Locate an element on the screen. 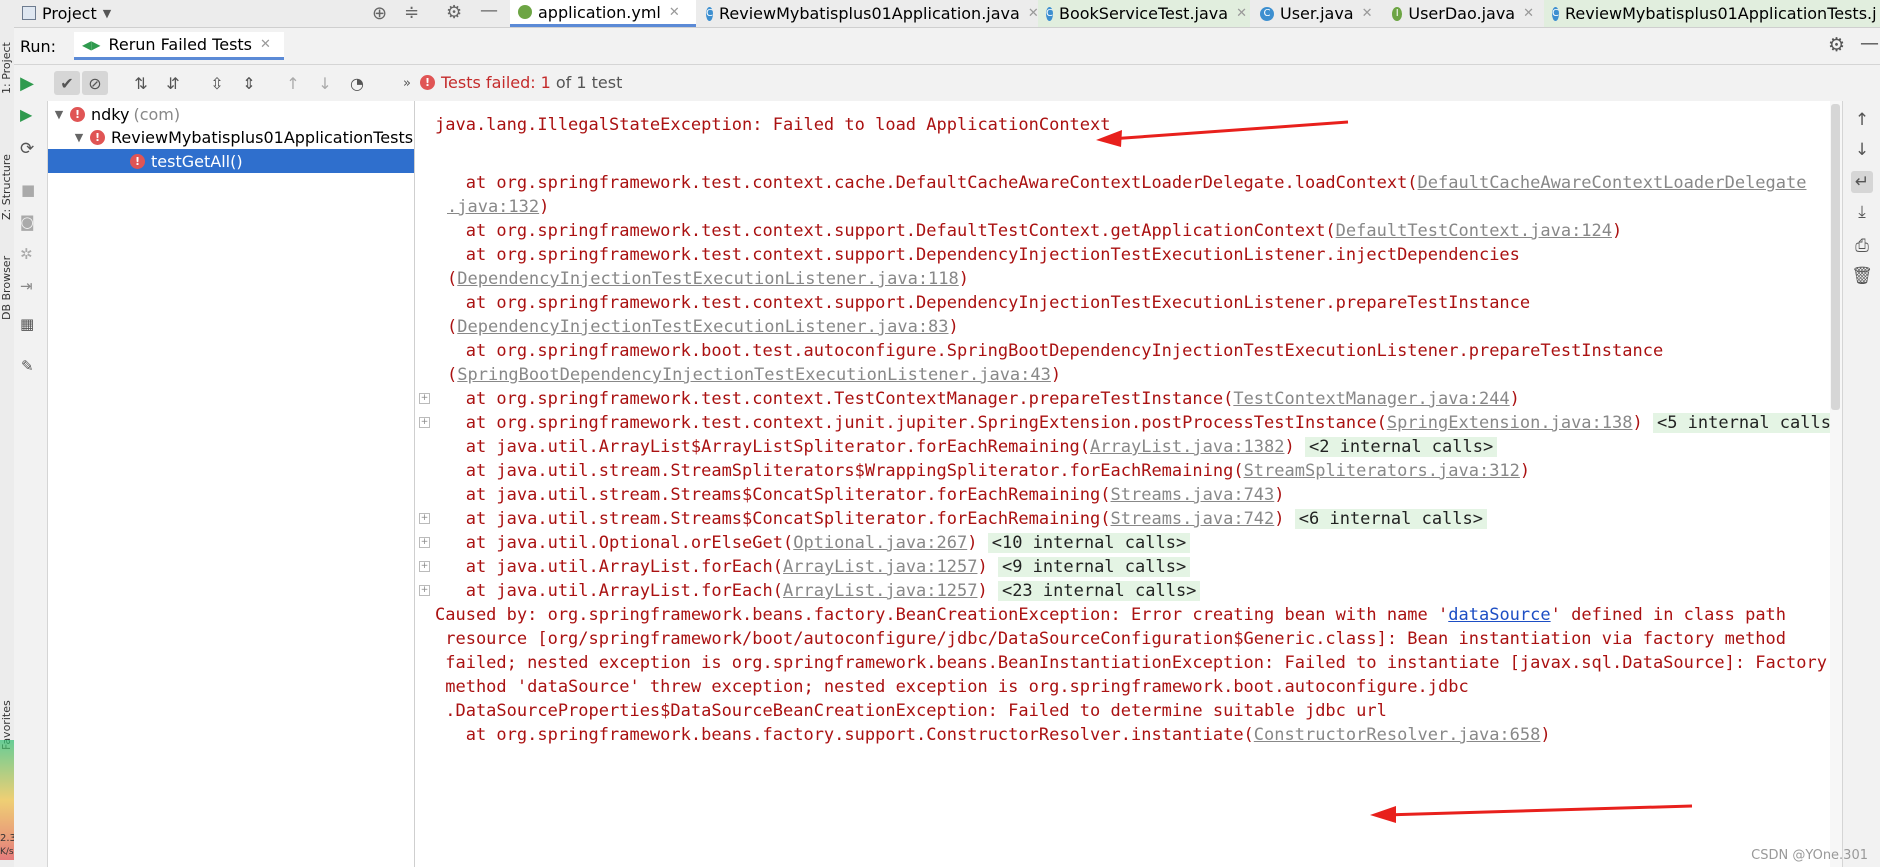 This screenshot has width=1880, height=867. arrow-up-icon: ↑ is located at coordinates (1862, 120).